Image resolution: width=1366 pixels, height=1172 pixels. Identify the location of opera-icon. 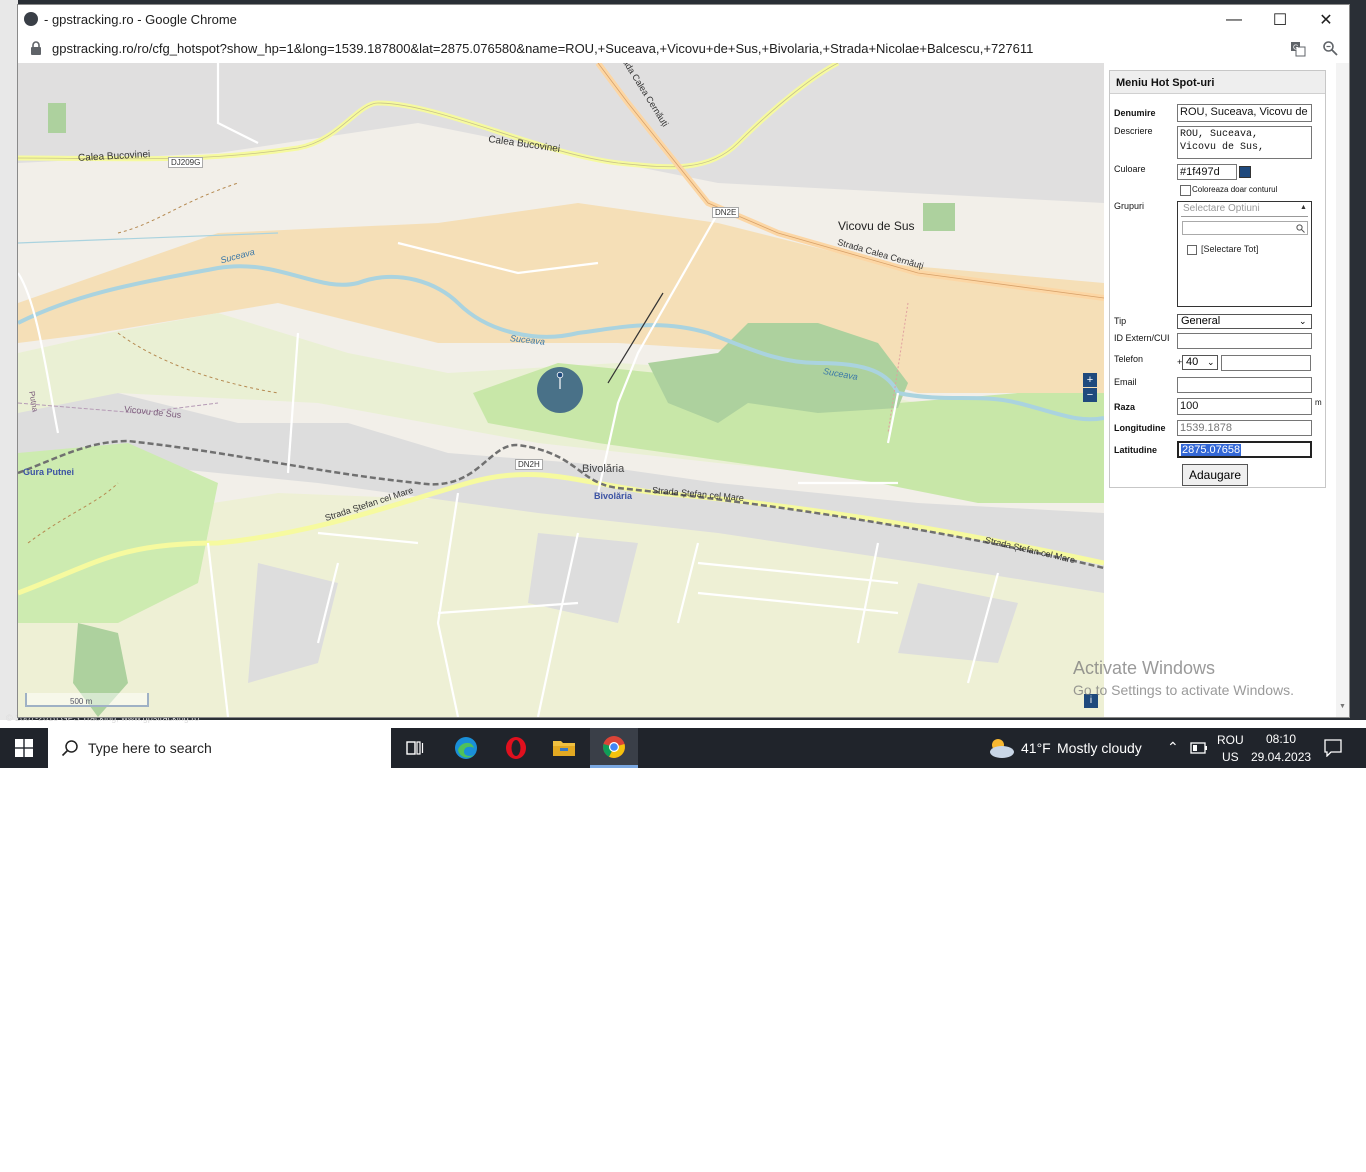
(516, 748).